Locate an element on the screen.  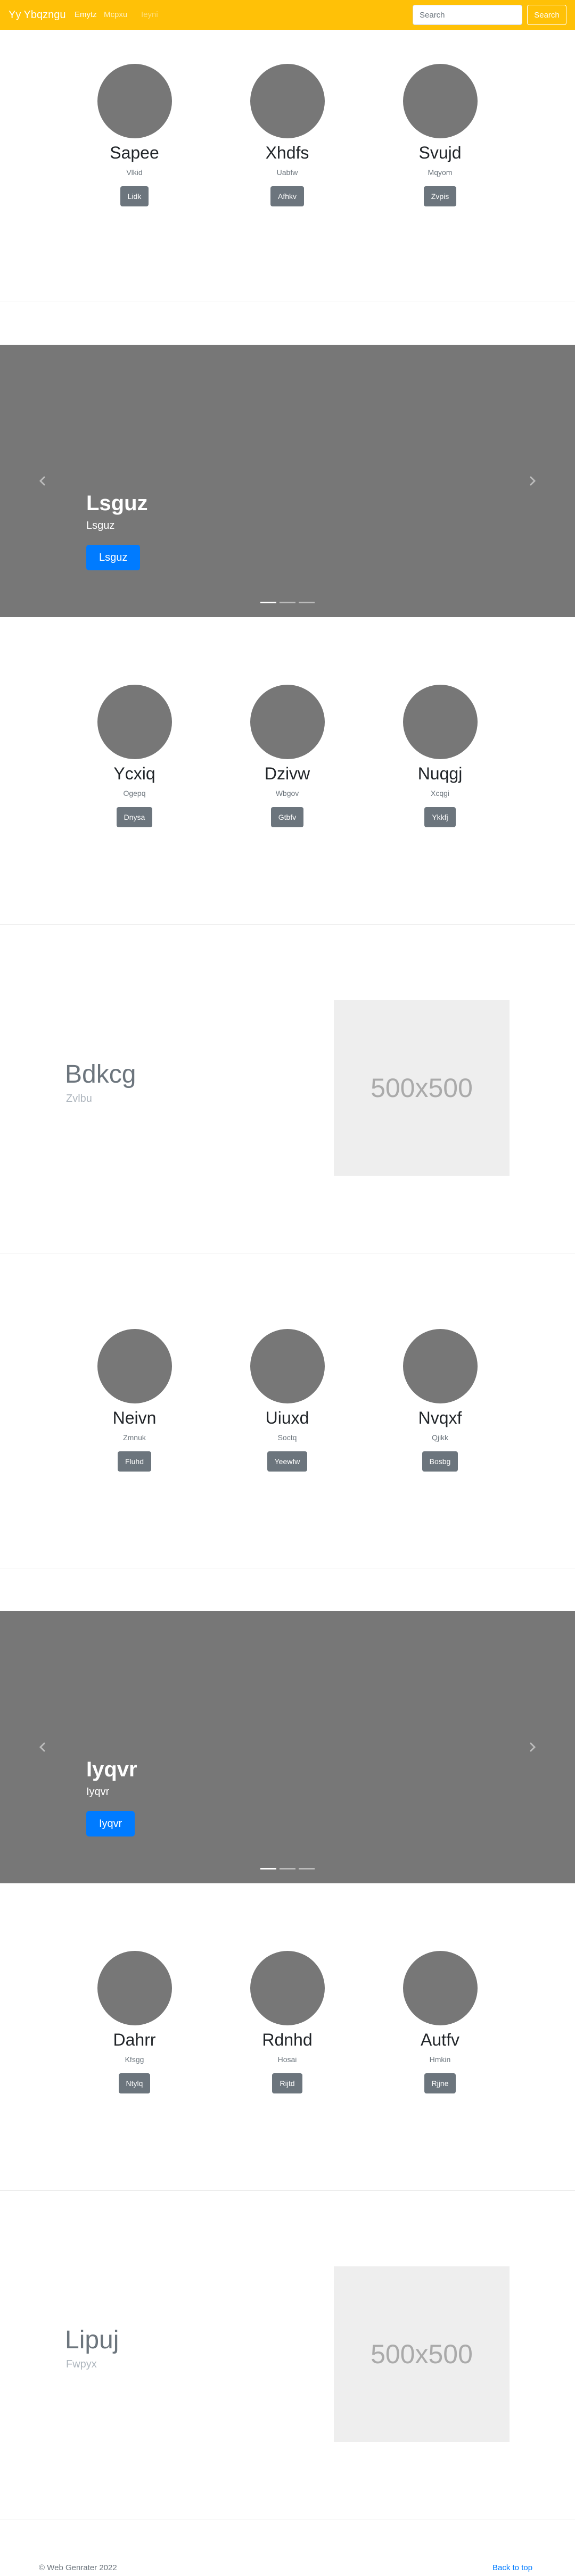
profile-card: Neivn Zmnuk Fluhd is located at coordinates (134, 1400).